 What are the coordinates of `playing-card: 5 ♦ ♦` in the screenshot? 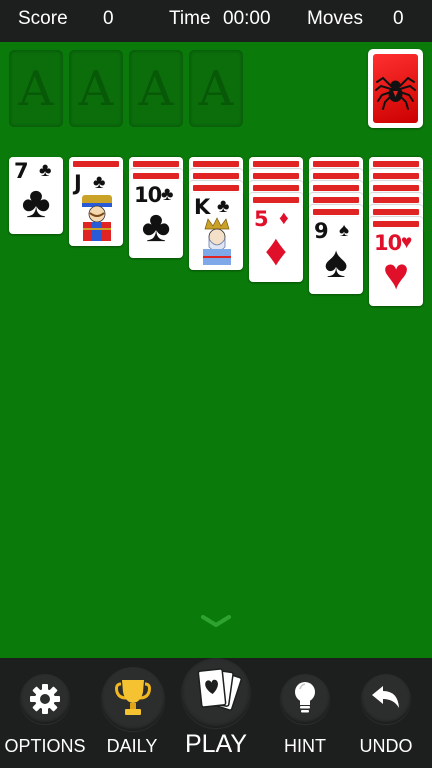 It's located at (276, 243).